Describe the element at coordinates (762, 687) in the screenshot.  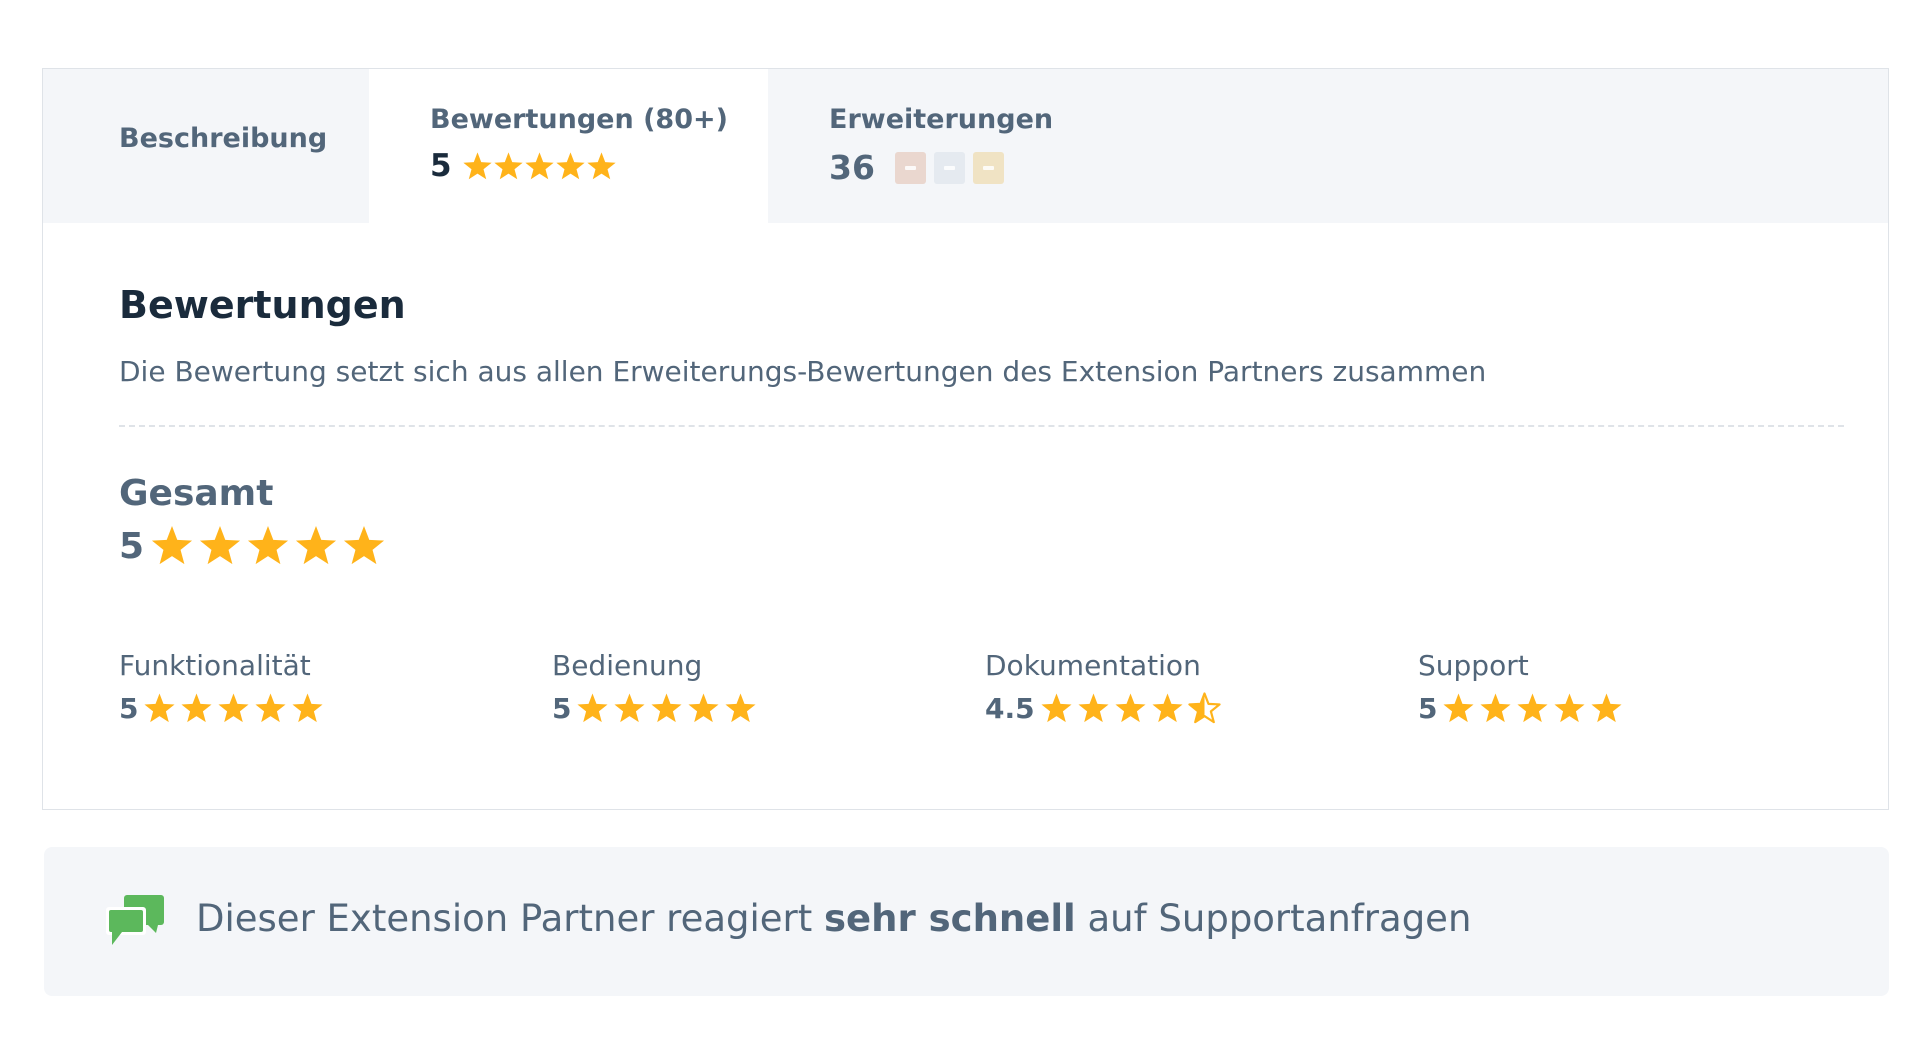
I see `category-usability: Bedienung 5` at that location.